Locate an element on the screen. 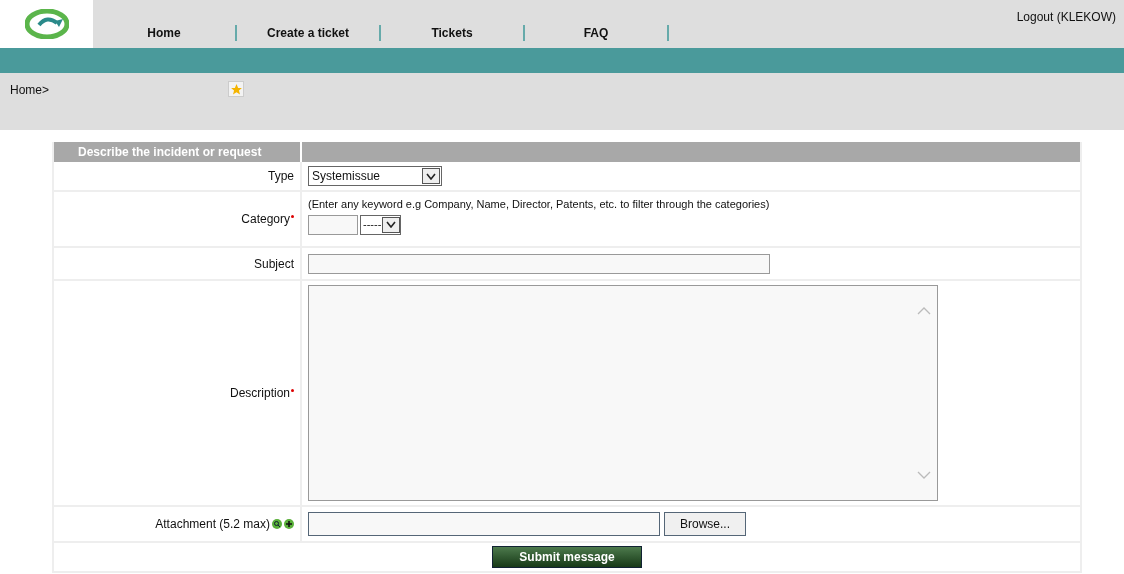  field-label: Type is located at coordinates (281, 176).